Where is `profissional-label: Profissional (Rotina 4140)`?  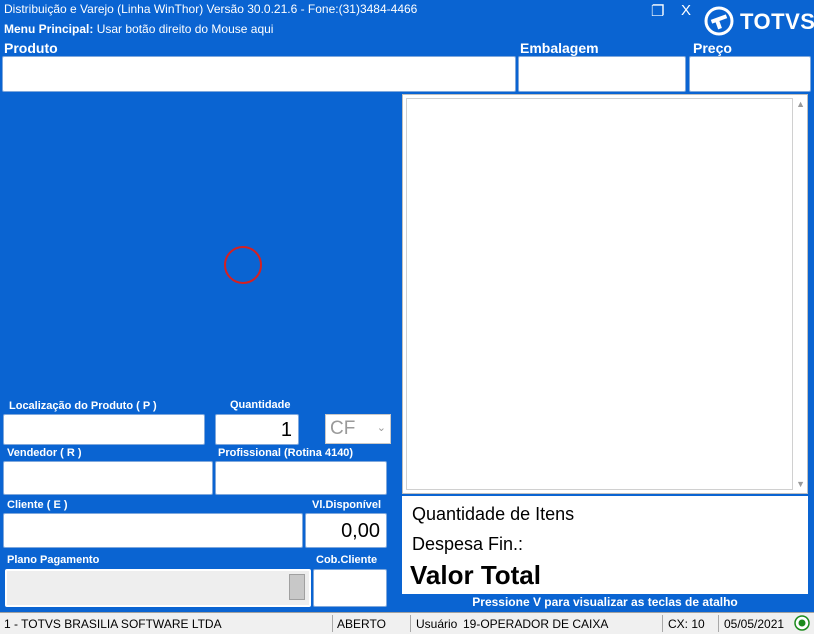 profissional-label: Profissional (Rotina 4140) is located at coordinates (286, 453).